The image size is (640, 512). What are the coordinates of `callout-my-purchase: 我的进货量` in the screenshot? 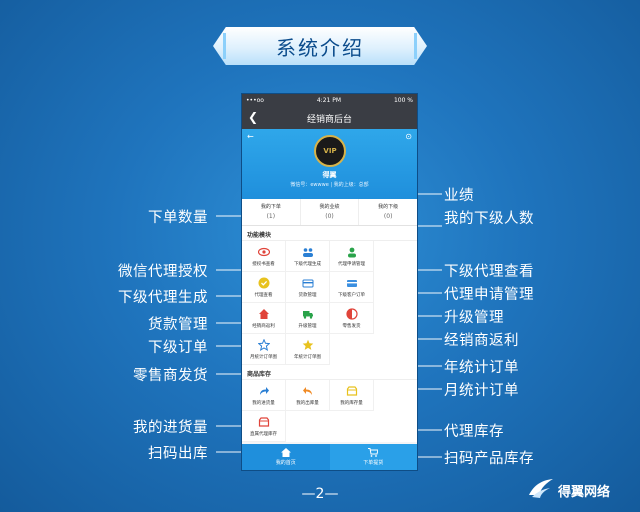 It's located at (170, 428).